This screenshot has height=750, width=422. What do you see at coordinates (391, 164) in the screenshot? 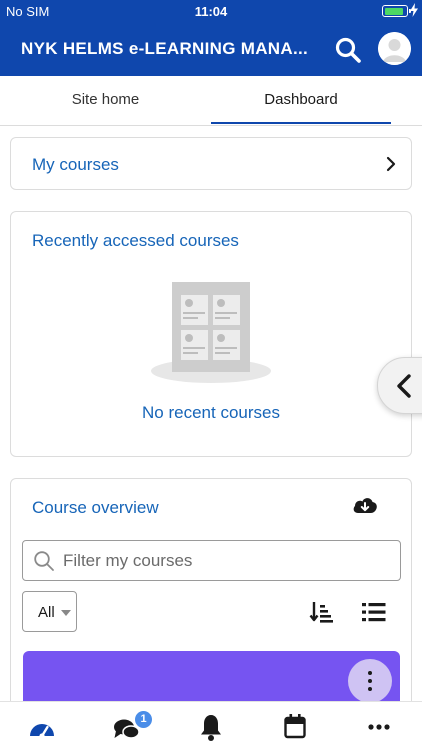
I see `chevron-right-icon` at bounding box center [391, 164].